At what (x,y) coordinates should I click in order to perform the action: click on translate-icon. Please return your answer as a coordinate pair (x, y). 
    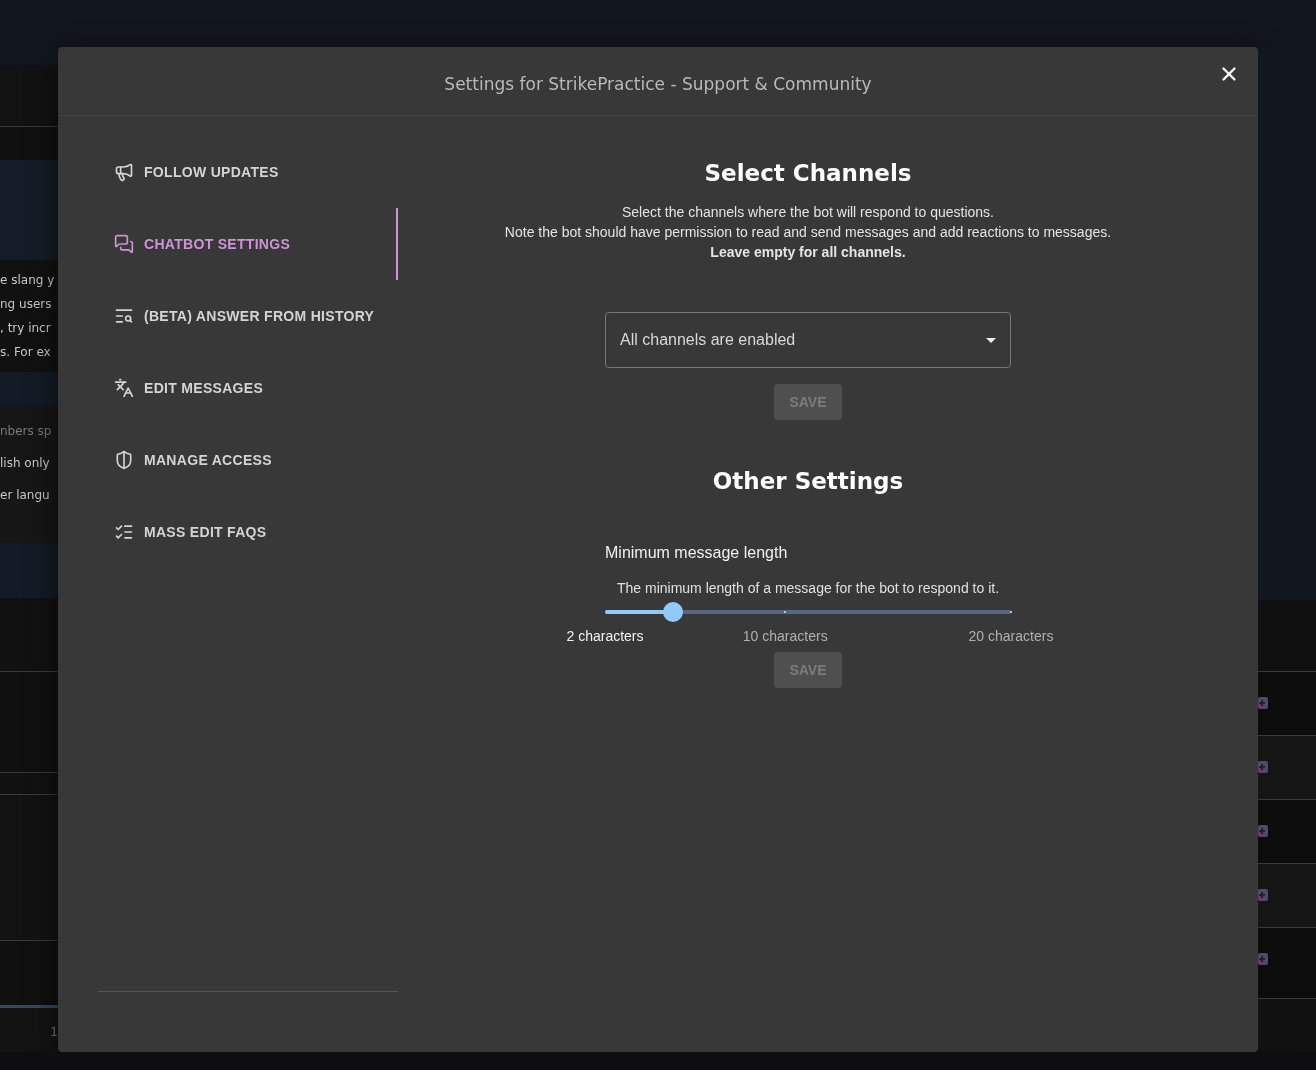
    Looking at the image, I should click on (124, 388).